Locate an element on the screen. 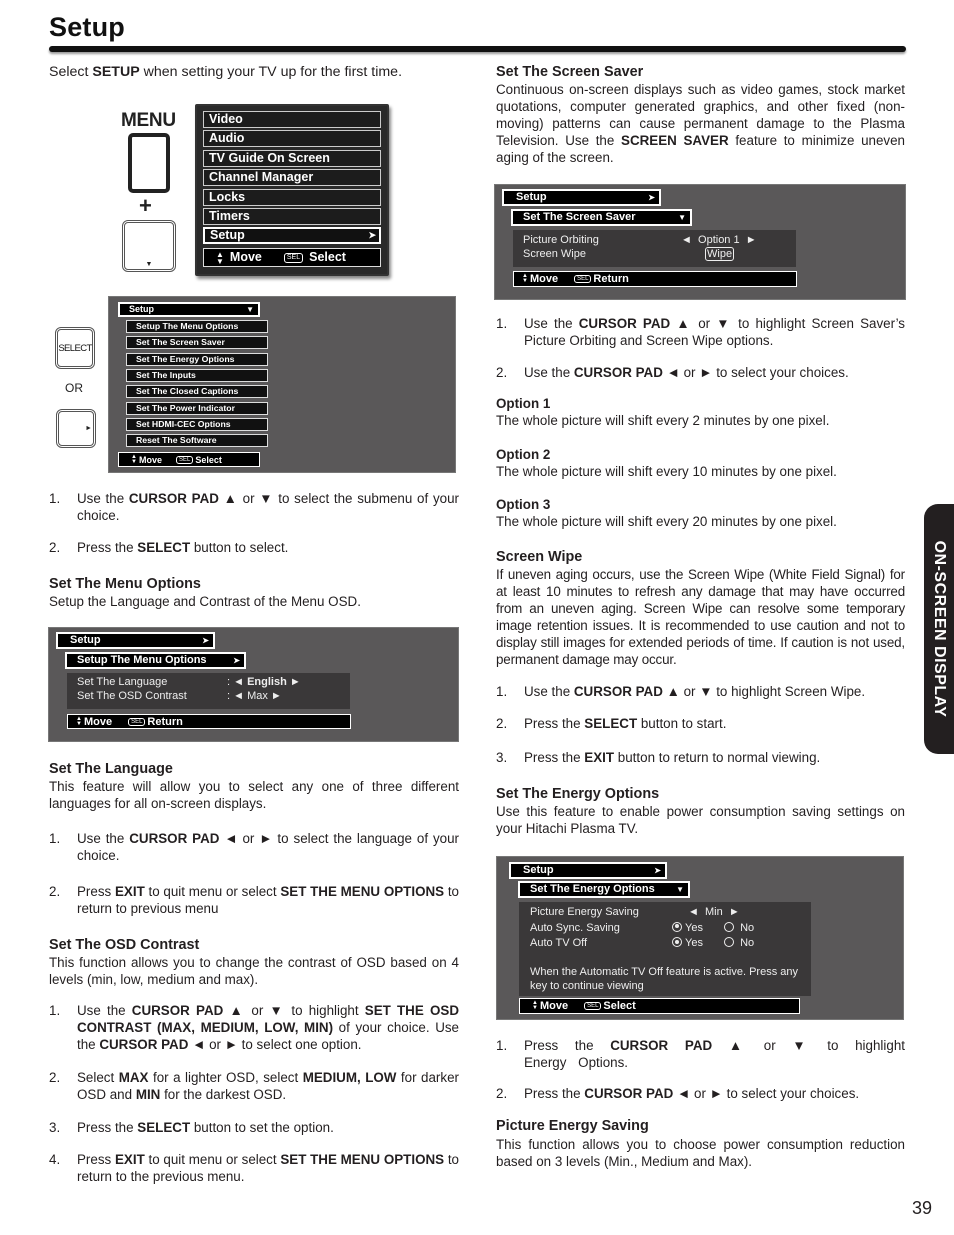  chevron-down-icon: ▼ is located at coordinates (680, 889).